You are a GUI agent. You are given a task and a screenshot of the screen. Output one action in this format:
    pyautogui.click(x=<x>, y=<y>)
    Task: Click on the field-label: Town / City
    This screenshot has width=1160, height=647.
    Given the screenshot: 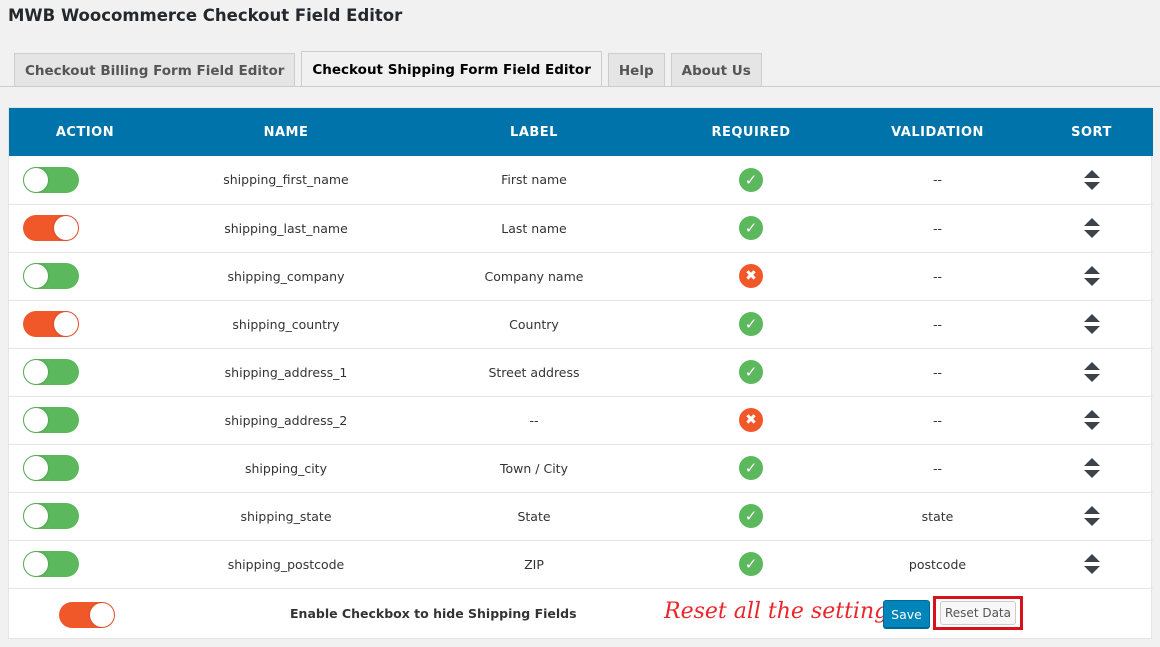 What is the action you would take?
    pyautogui.click(x=534, y=468)
    